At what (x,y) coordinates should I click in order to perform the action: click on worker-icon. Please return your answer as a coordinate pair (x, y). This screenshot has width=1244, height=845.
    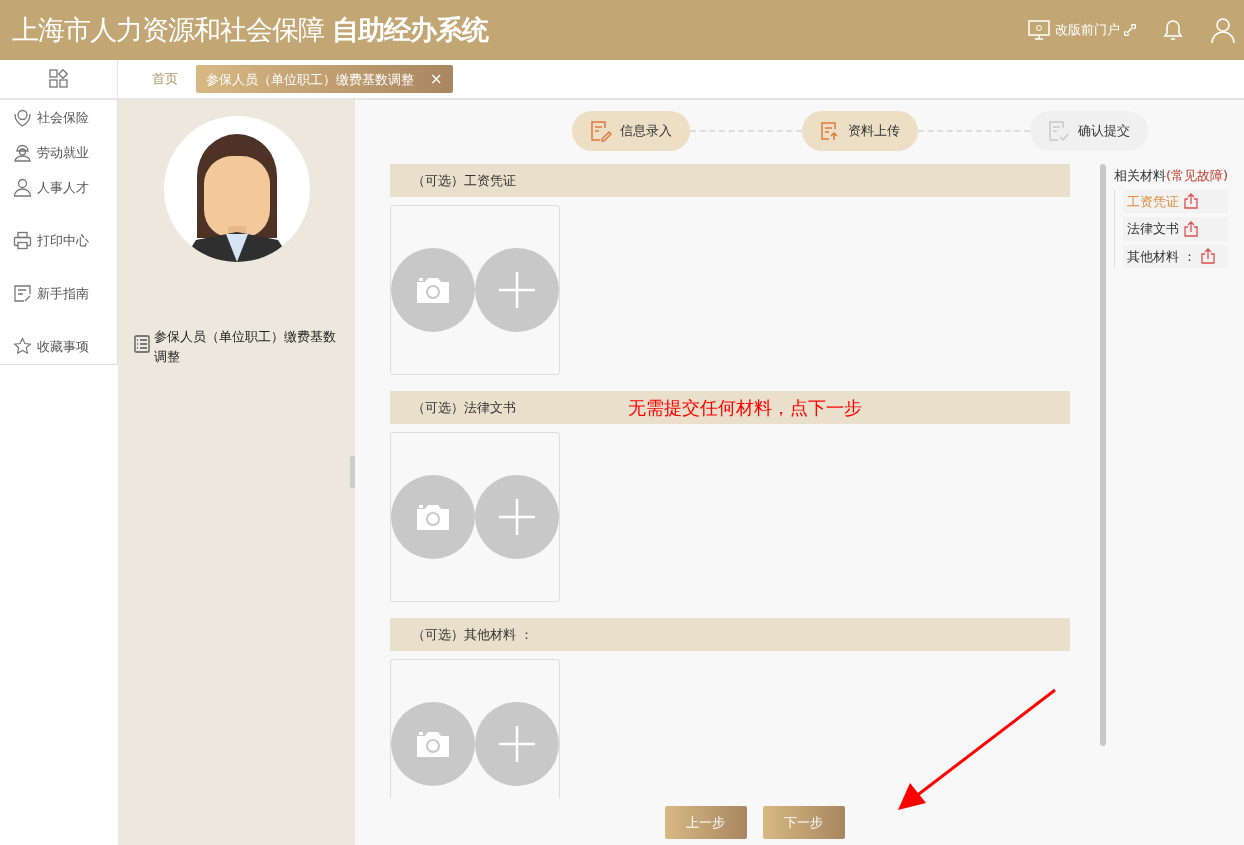
    Looking at the image, I should click on (22, 152).